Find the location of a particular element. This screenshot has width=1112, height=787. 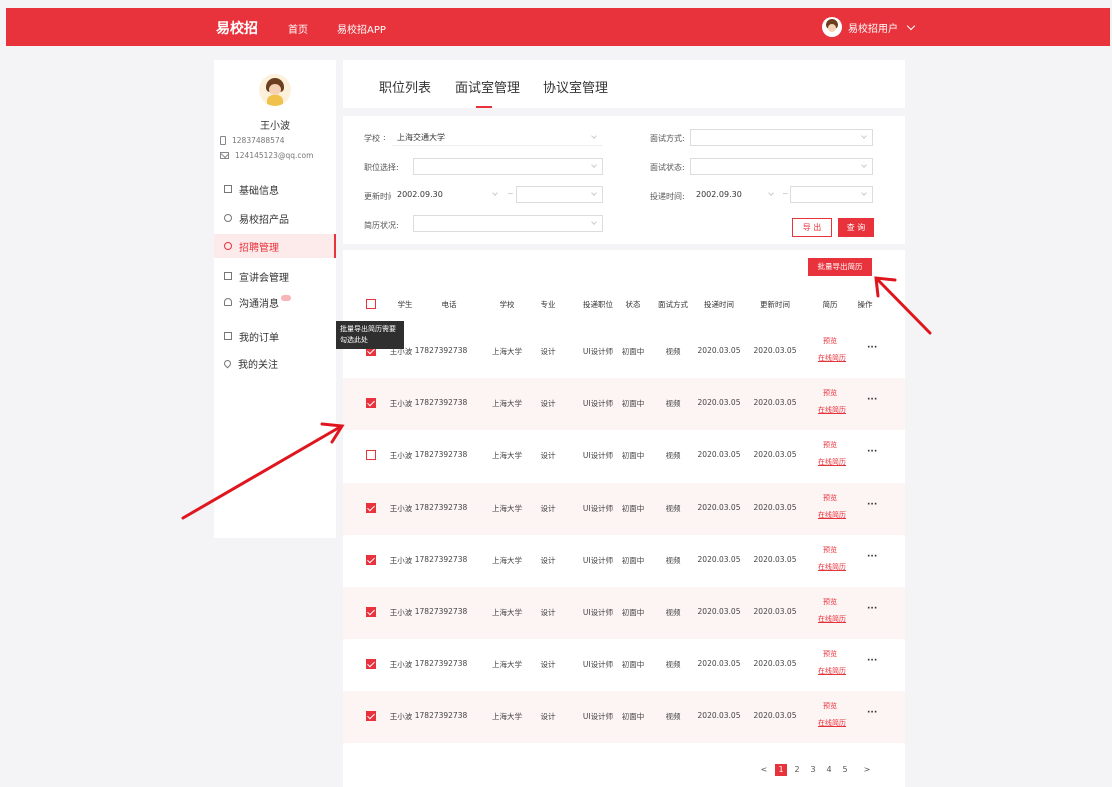

interview-method-select is located at coordinates (781, 137).